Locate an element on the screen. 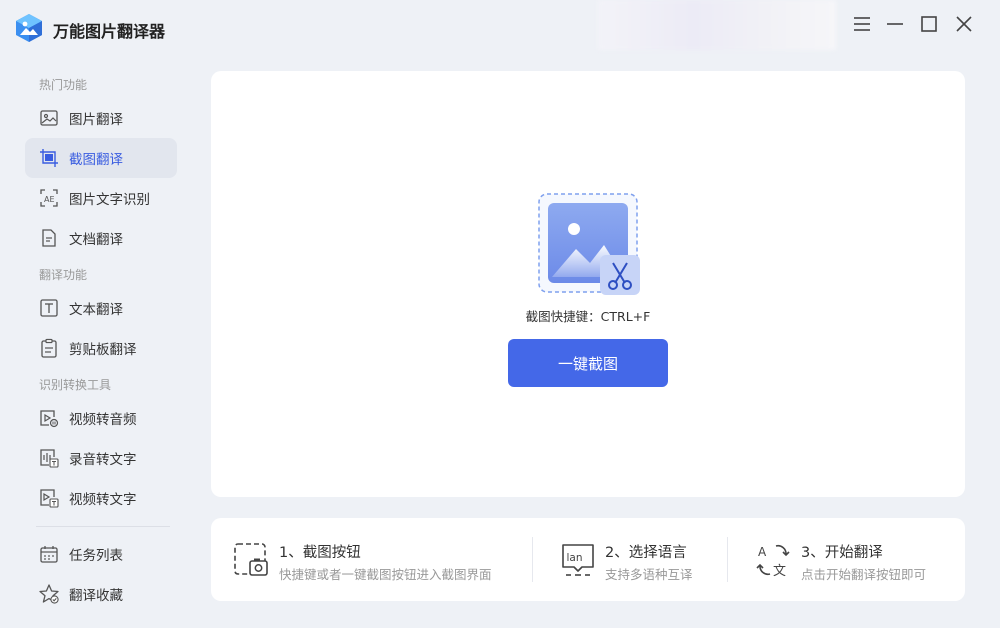 This screenshot has height=628, width=1000. menu-icon is located at coordinates (862, 24).